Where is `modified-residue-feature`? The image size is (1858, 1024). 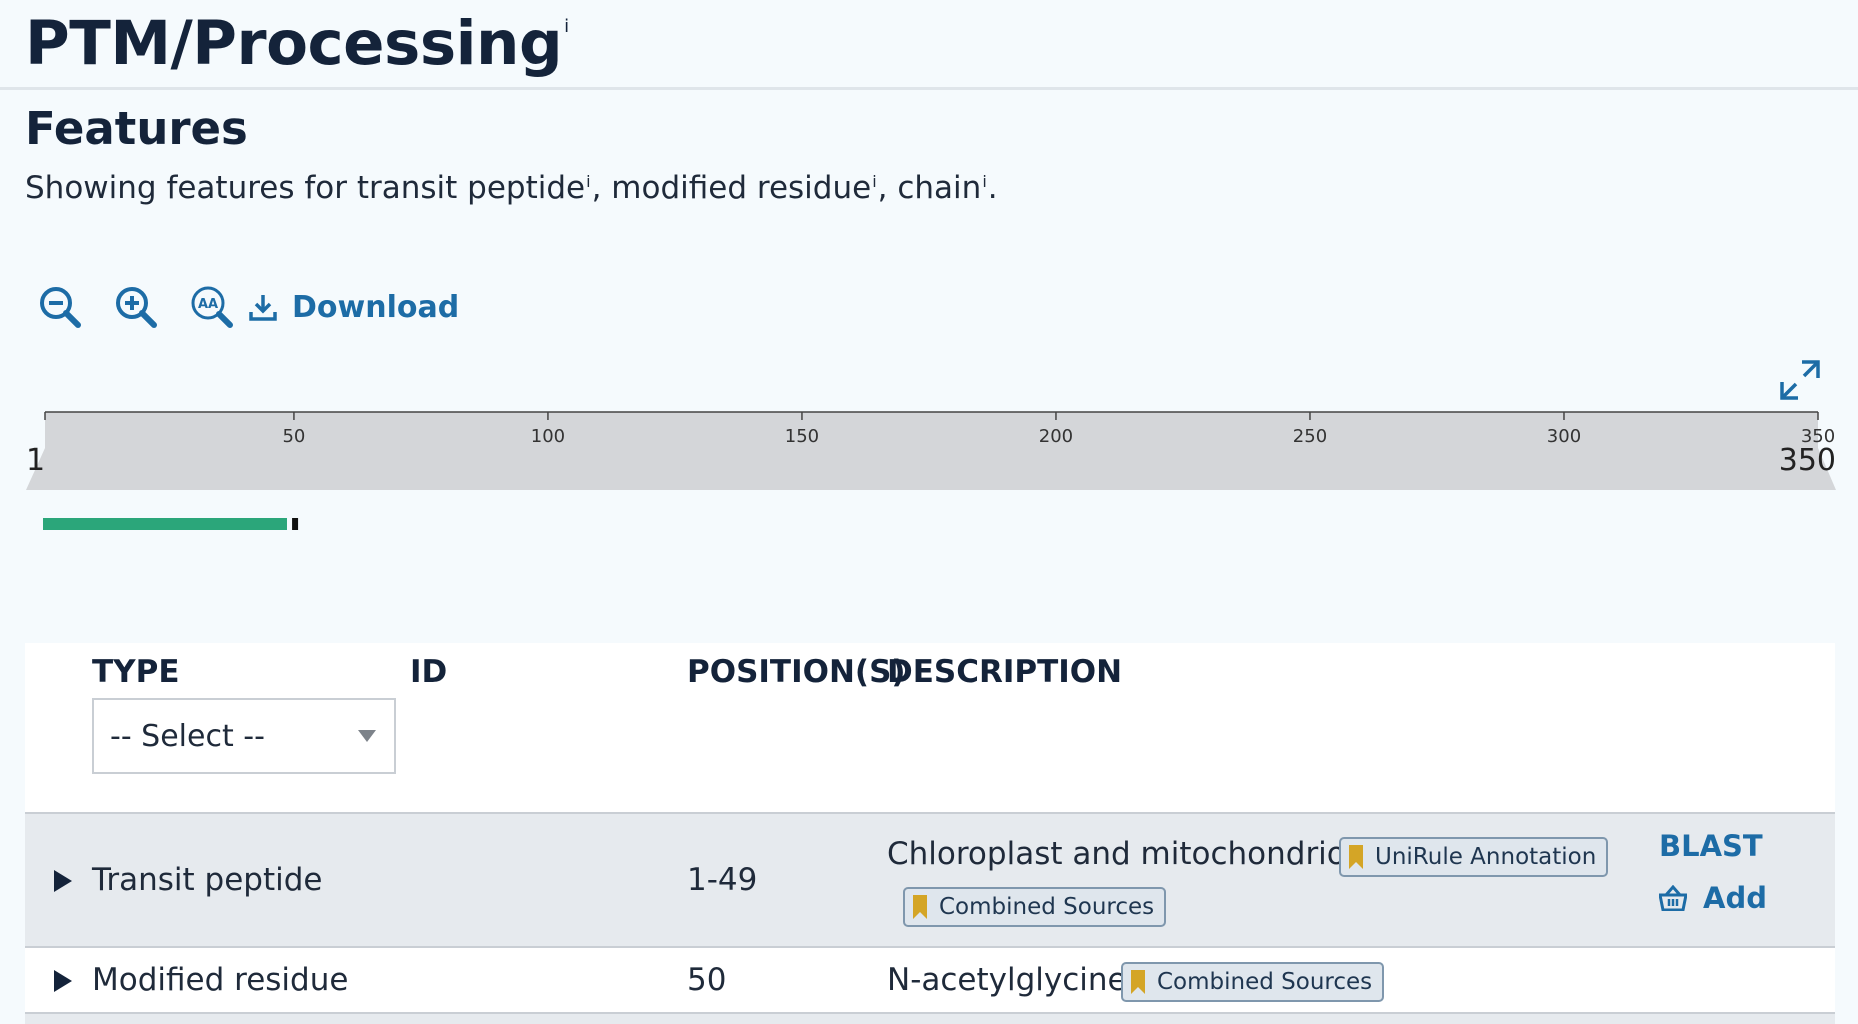 modified-residue-feature is located at coordinates (295, 524).